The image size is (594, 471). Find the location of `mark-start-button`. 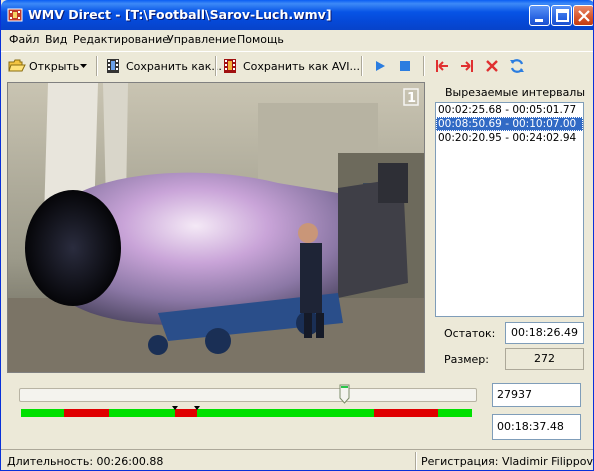

mark-start-button is located at coordinates (442, 66).